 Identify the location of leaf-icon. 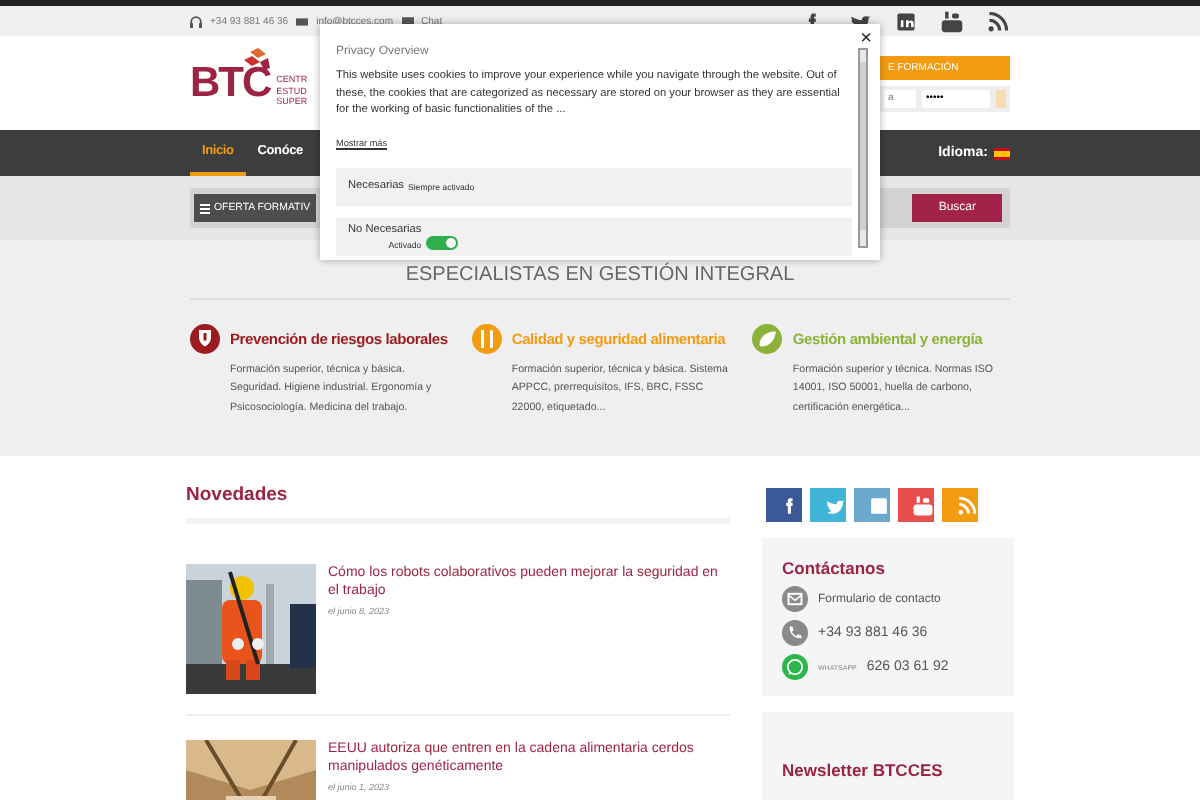
(767, 339).